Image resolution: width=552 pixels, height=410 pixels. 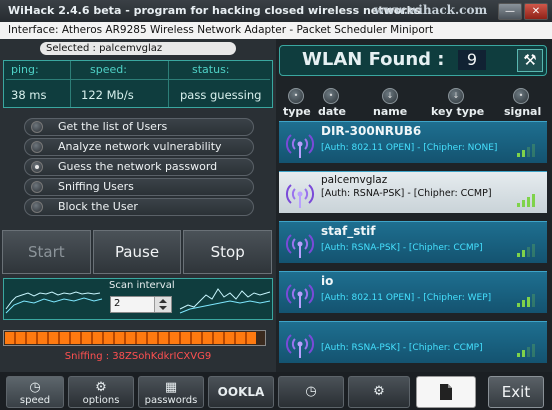 I want to click on signal-sort-icon: •, so click(x=521, y=96).